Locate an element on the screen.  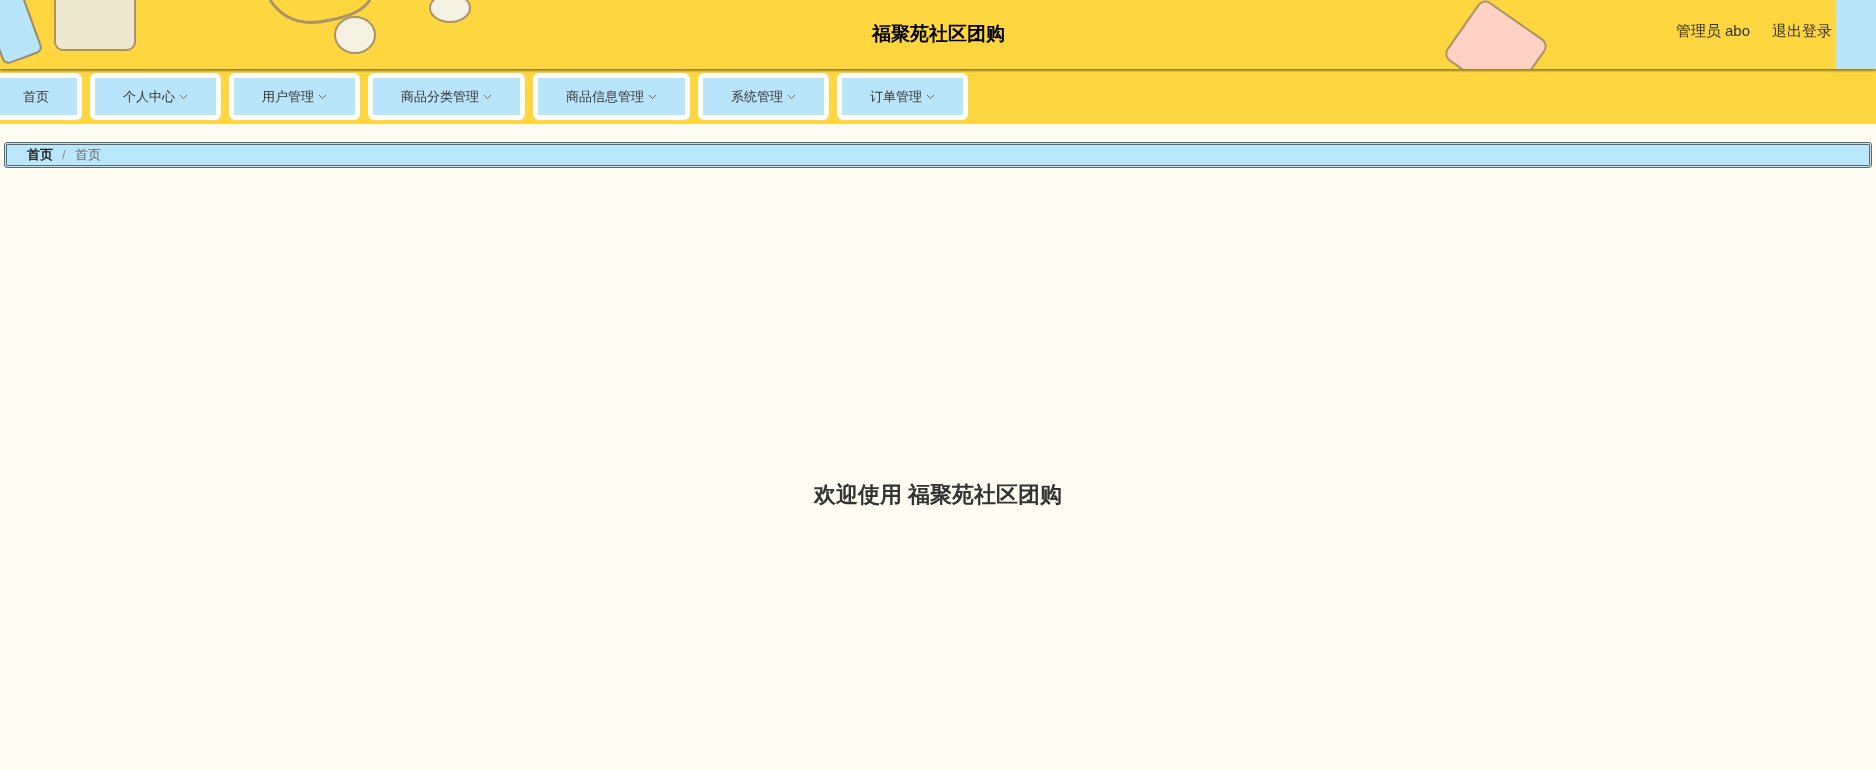
menu-item: 商品信息管理 is located at coordinates (611, 96).